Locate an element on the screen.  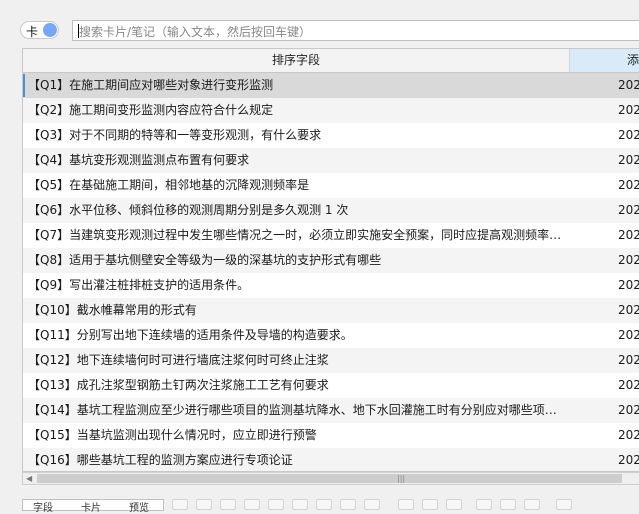
subscript-button is located at coordinates (300, 504).